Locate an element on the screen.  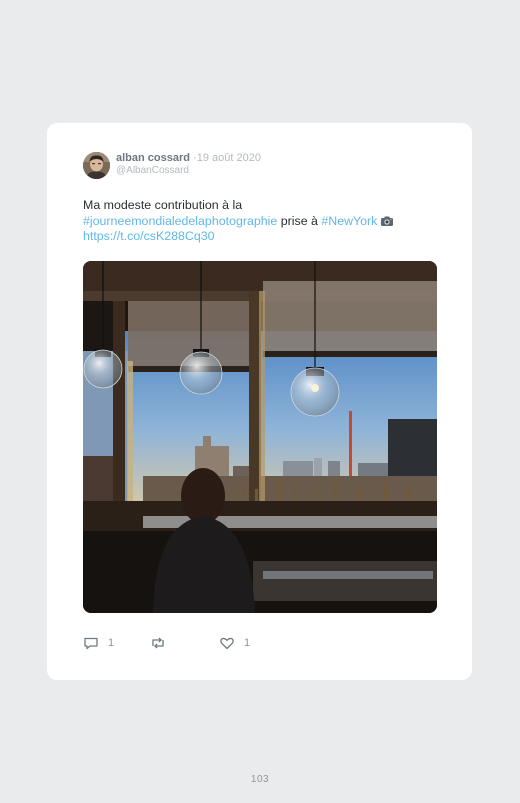
retweet-action is located at coordinates (158, 643).